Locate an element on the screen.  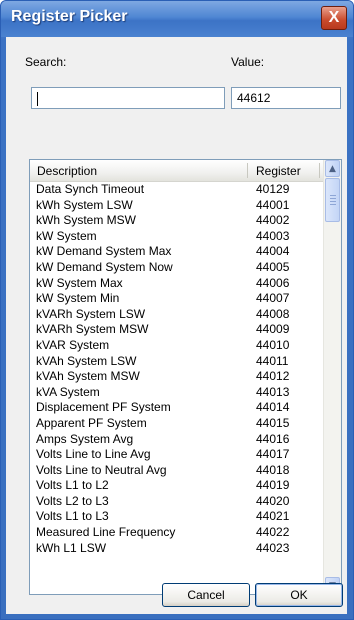
row-register: 44002 is located at coordinates (273, 220).